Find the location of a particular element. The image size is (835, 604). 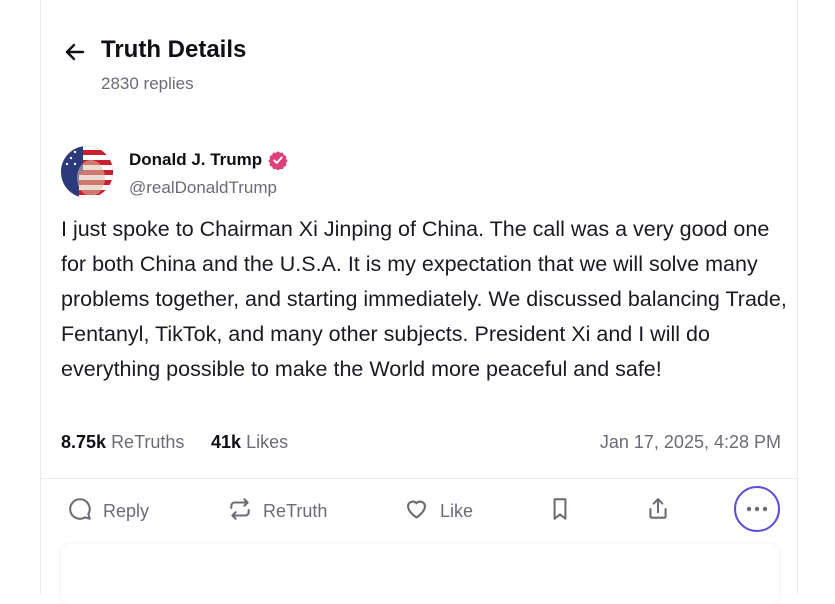

divider is located at coordinates (419, 478).